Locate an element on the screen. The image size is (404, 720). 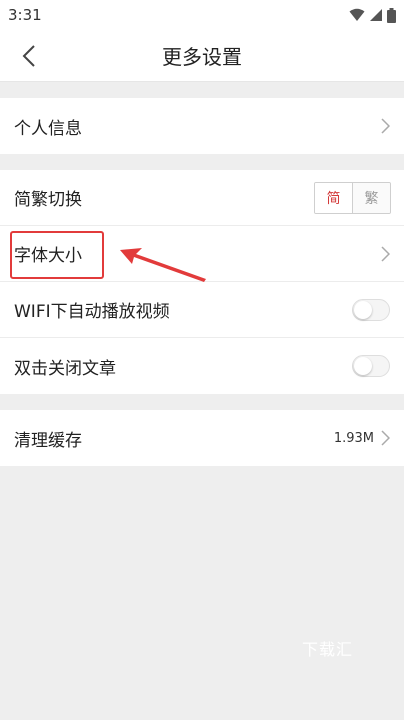
simp-trad-row: 简繁切换 简 繁 is located at coordinates (202, 198).